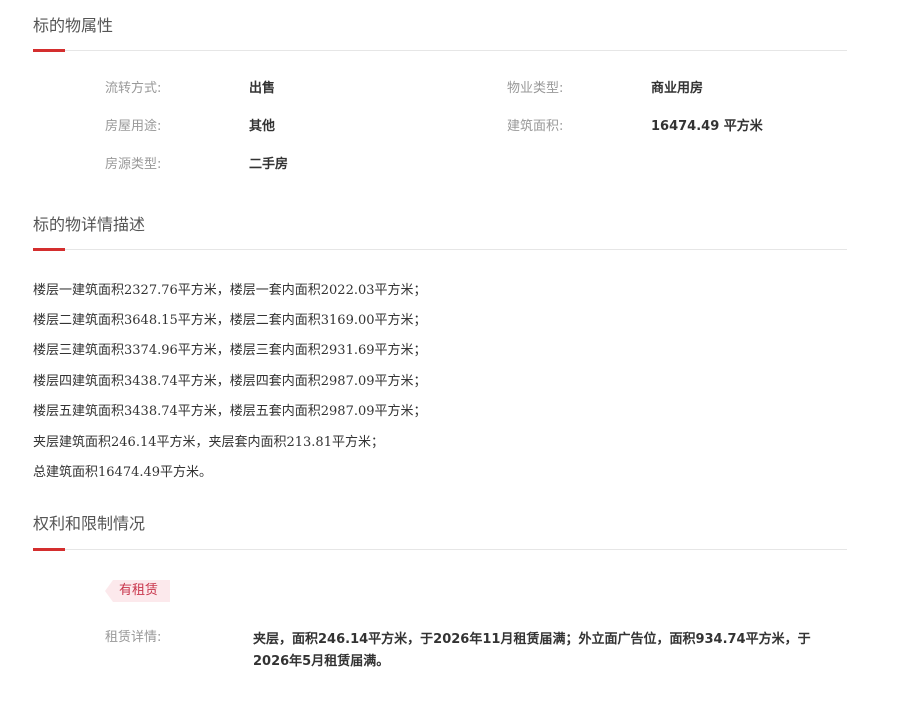  What do you see at coordinates (262, 88) in the screenshot?
I see `transfer-method-value: 出售` at bounding box center [262, 88].